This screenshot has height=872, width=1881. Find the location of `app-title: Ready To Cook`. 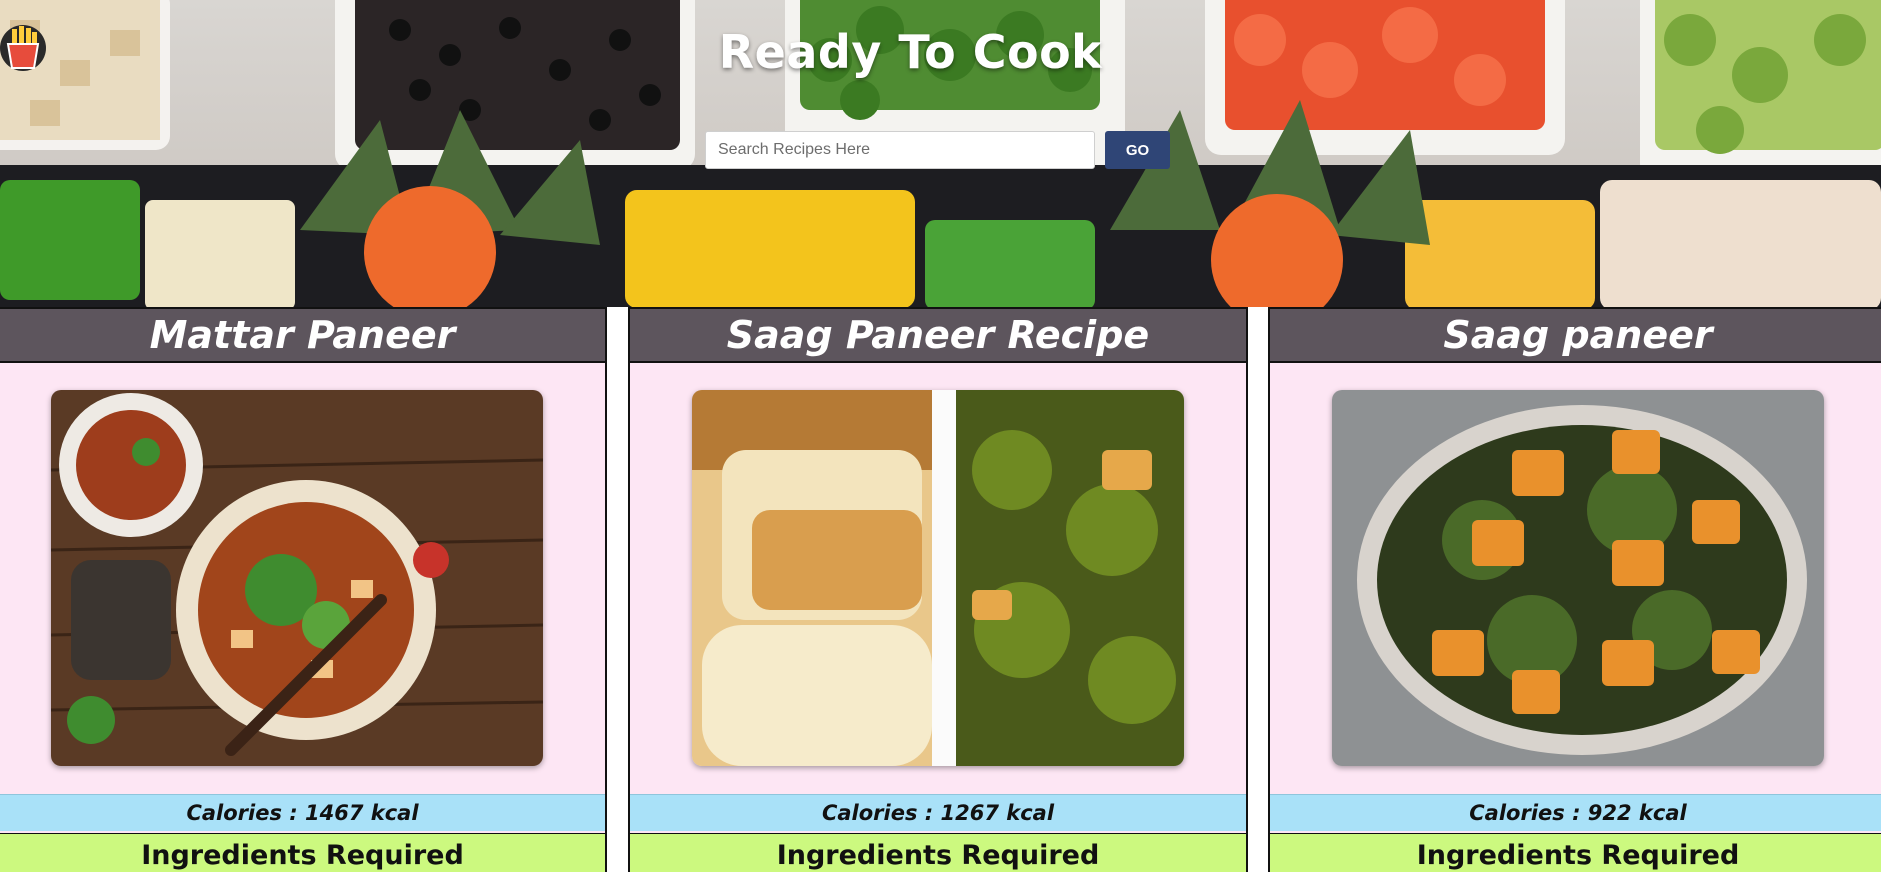

app-title: Ready To Cook is located at coordinates (940, 50).